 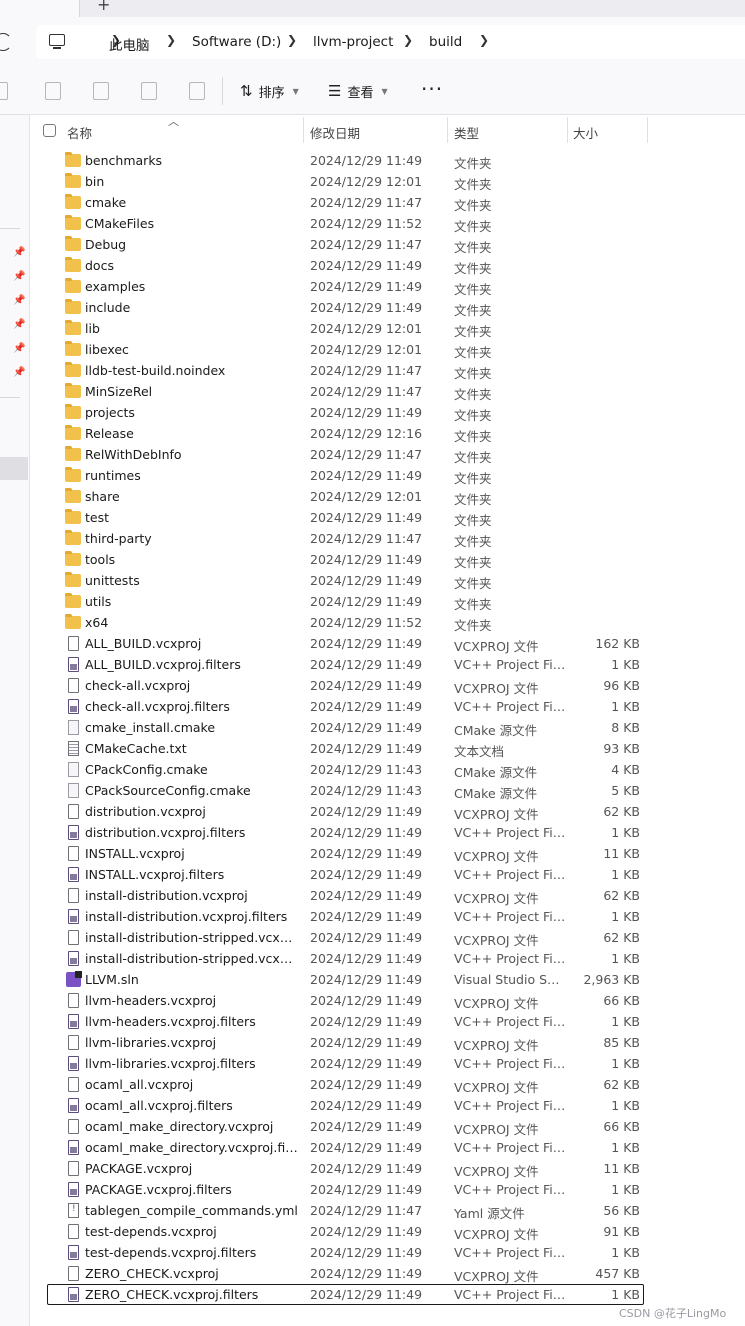 What do you see at coordinates (387, 433) in the screenshot?
I see `file-row: Release 2024/12/29 12:16 文件夹` at bounding box center [387, 433].